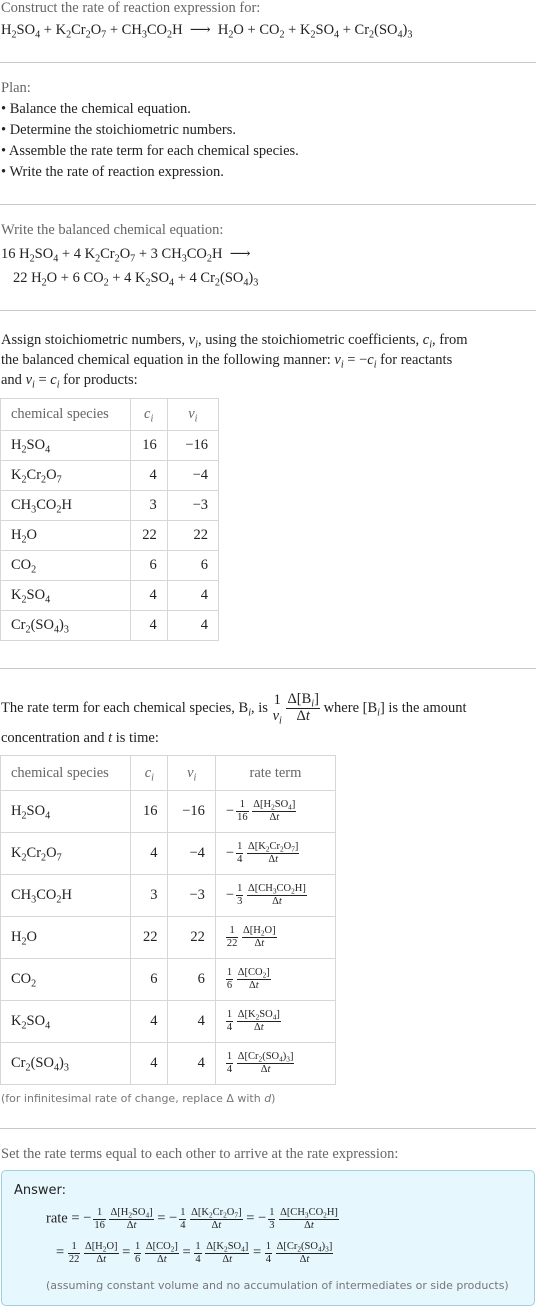 This screenshot has height=1308, width=536. What do you see at coordinates (118, 130) in the screenshot?
I see `plan-step: • Determine the stoichiometric numbers.` at bounding box center [118, 130].